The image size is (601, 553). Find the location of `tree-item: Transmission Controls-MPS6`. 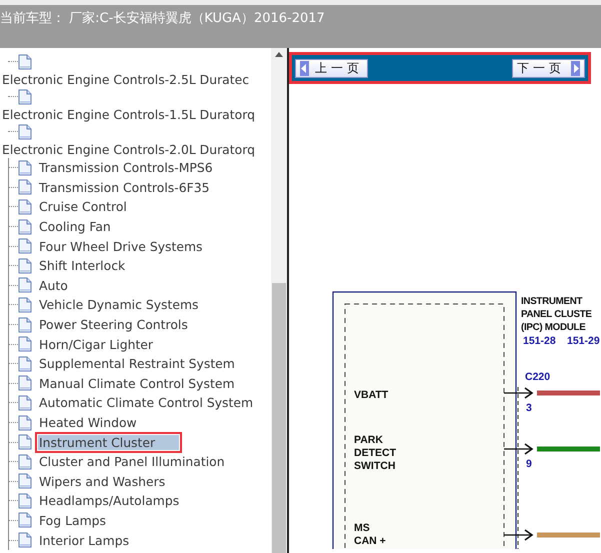

tree-item: Transmission Controls-MPS6 is located at coordinates (126, 168).